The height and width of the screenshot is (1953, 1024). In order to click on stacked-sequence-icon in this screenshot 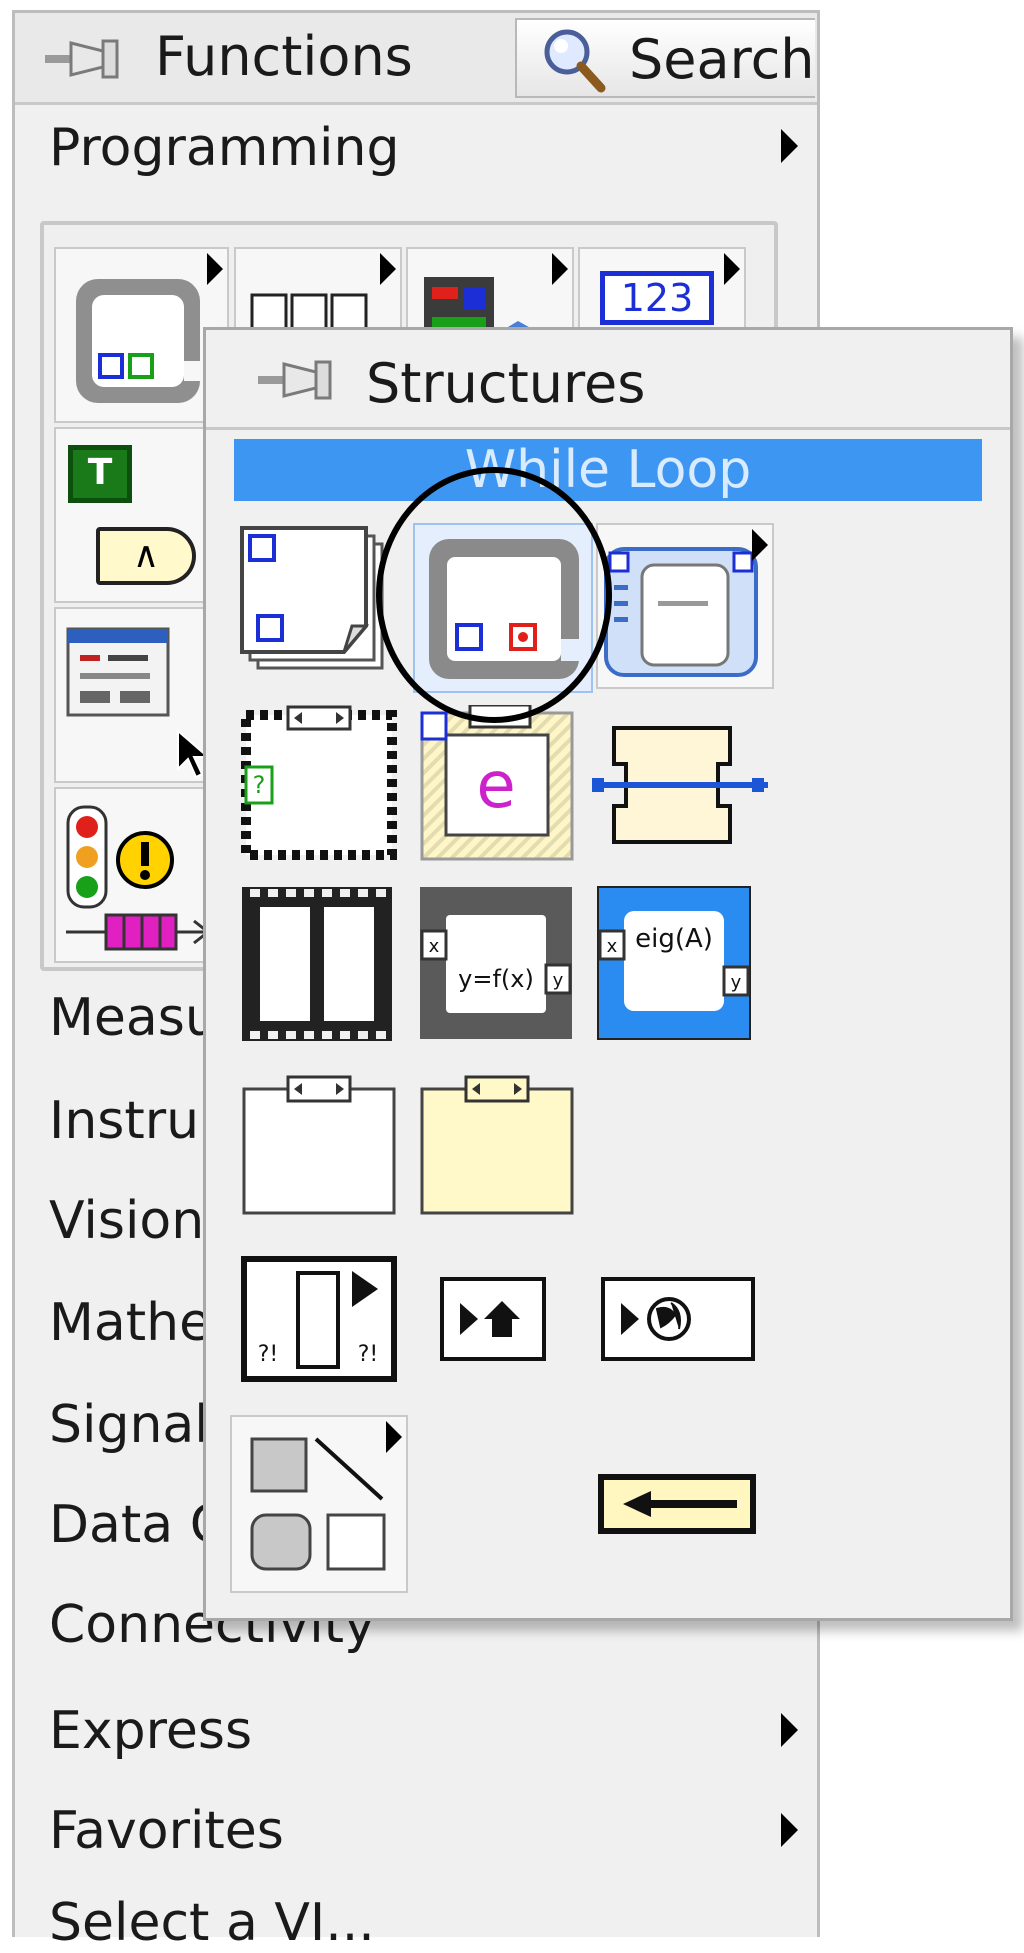, I will do `click(317, 964)`.